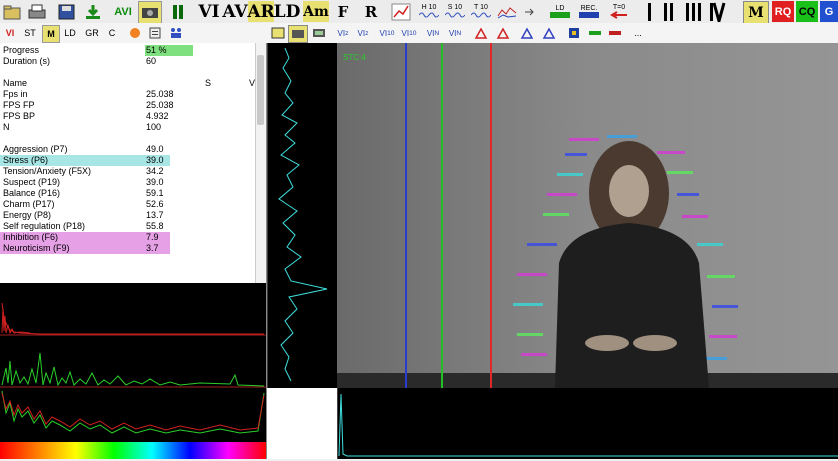  Describe the element at coordinates (343, 33) in the screenshot. I see `vi-z-icon: VI z` at that location.